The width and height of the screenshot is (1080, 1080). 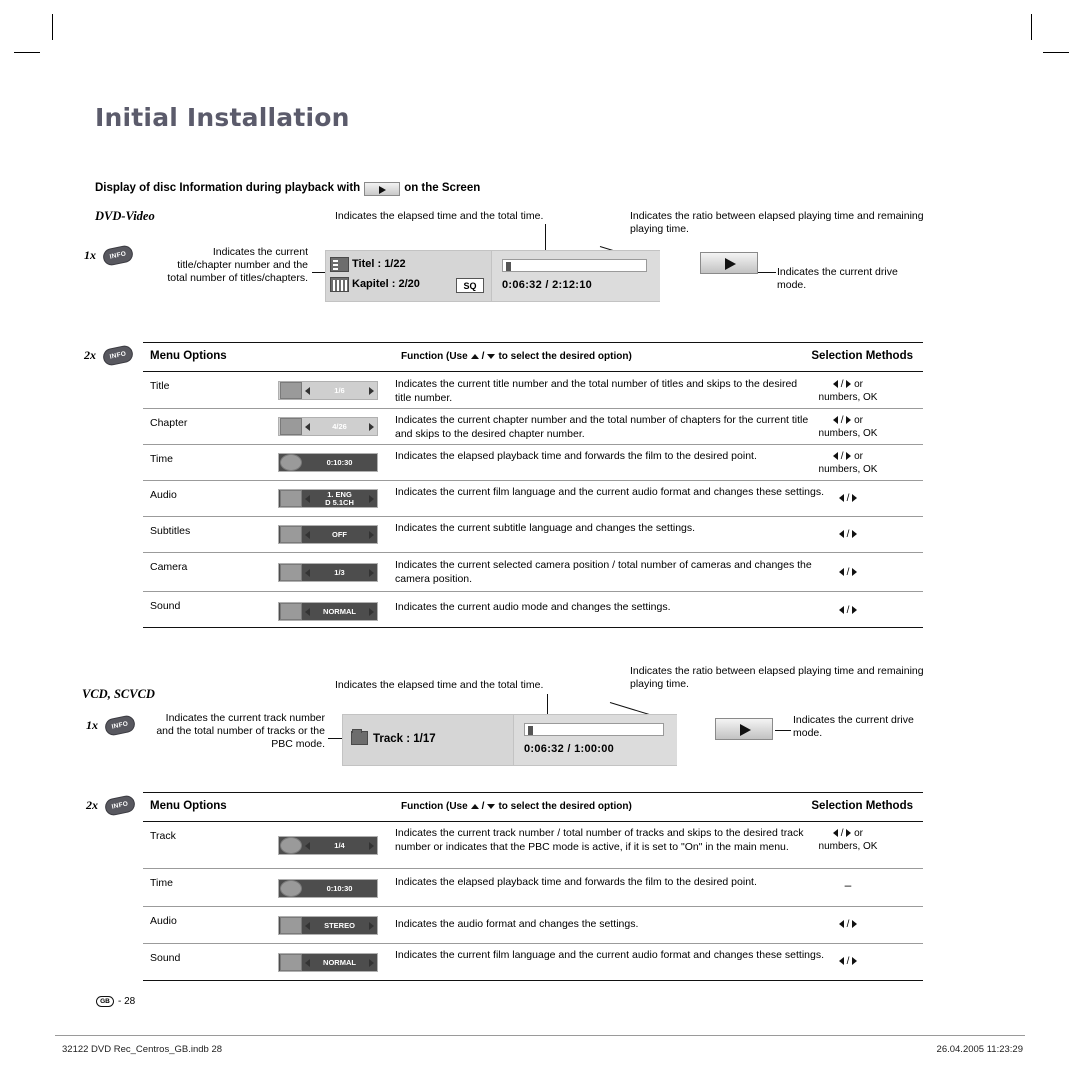 I want to click on dvd-chip-sound: NORMAL, so click(x=328, y=611).